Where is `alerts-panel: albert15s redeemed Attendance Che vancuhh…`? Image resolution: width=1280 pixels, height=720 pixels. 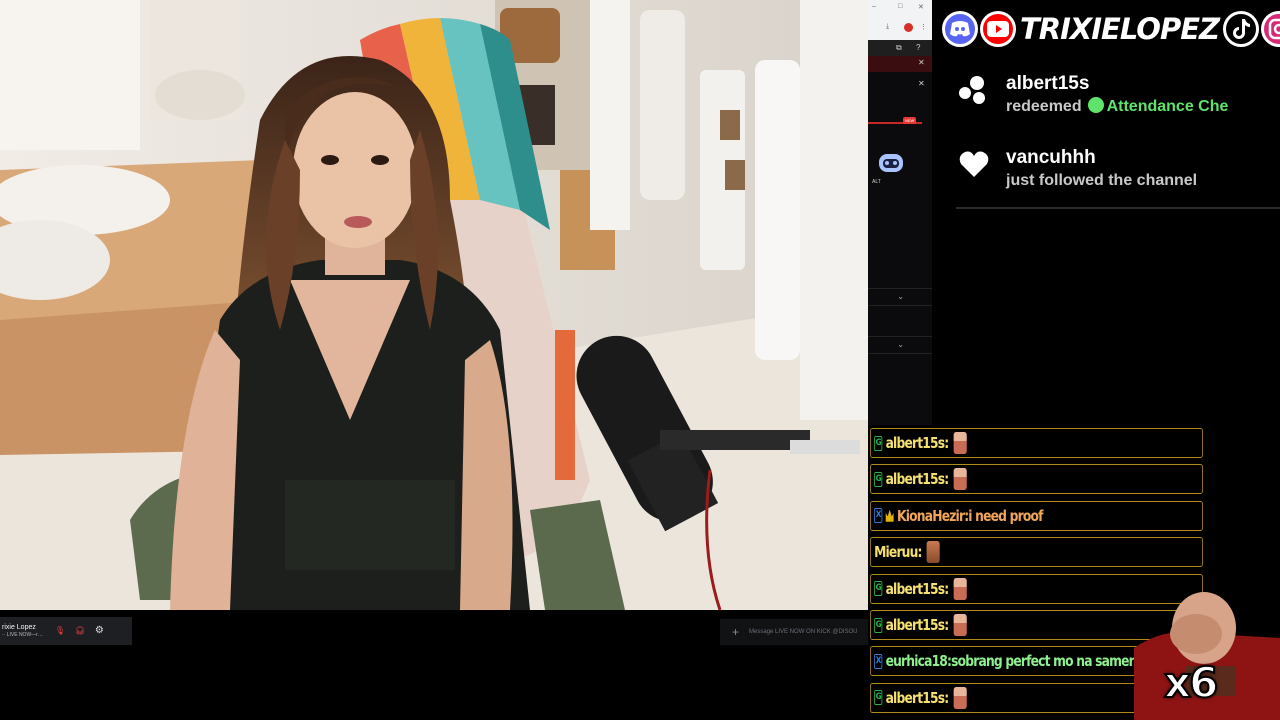 alerts-panel: albert15s redeemed Attendance Che vancuhh… is located at coordinates (1106, 140).